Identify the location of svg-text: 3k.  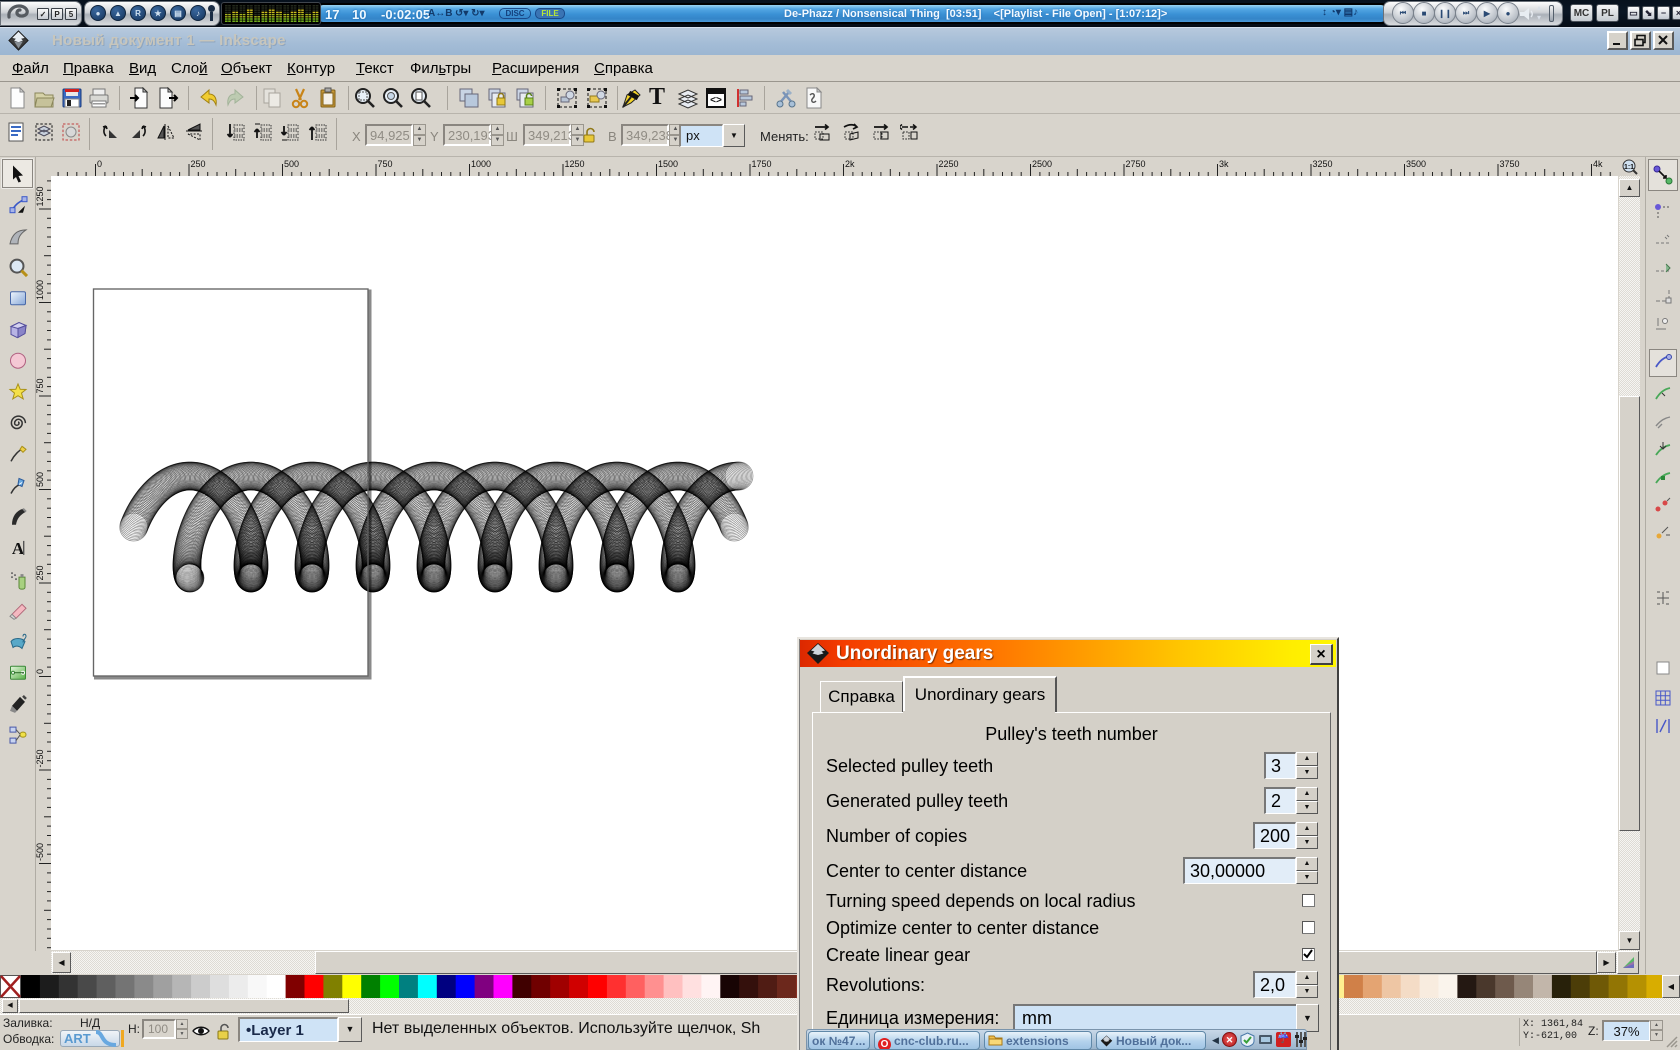
(1224, 164).